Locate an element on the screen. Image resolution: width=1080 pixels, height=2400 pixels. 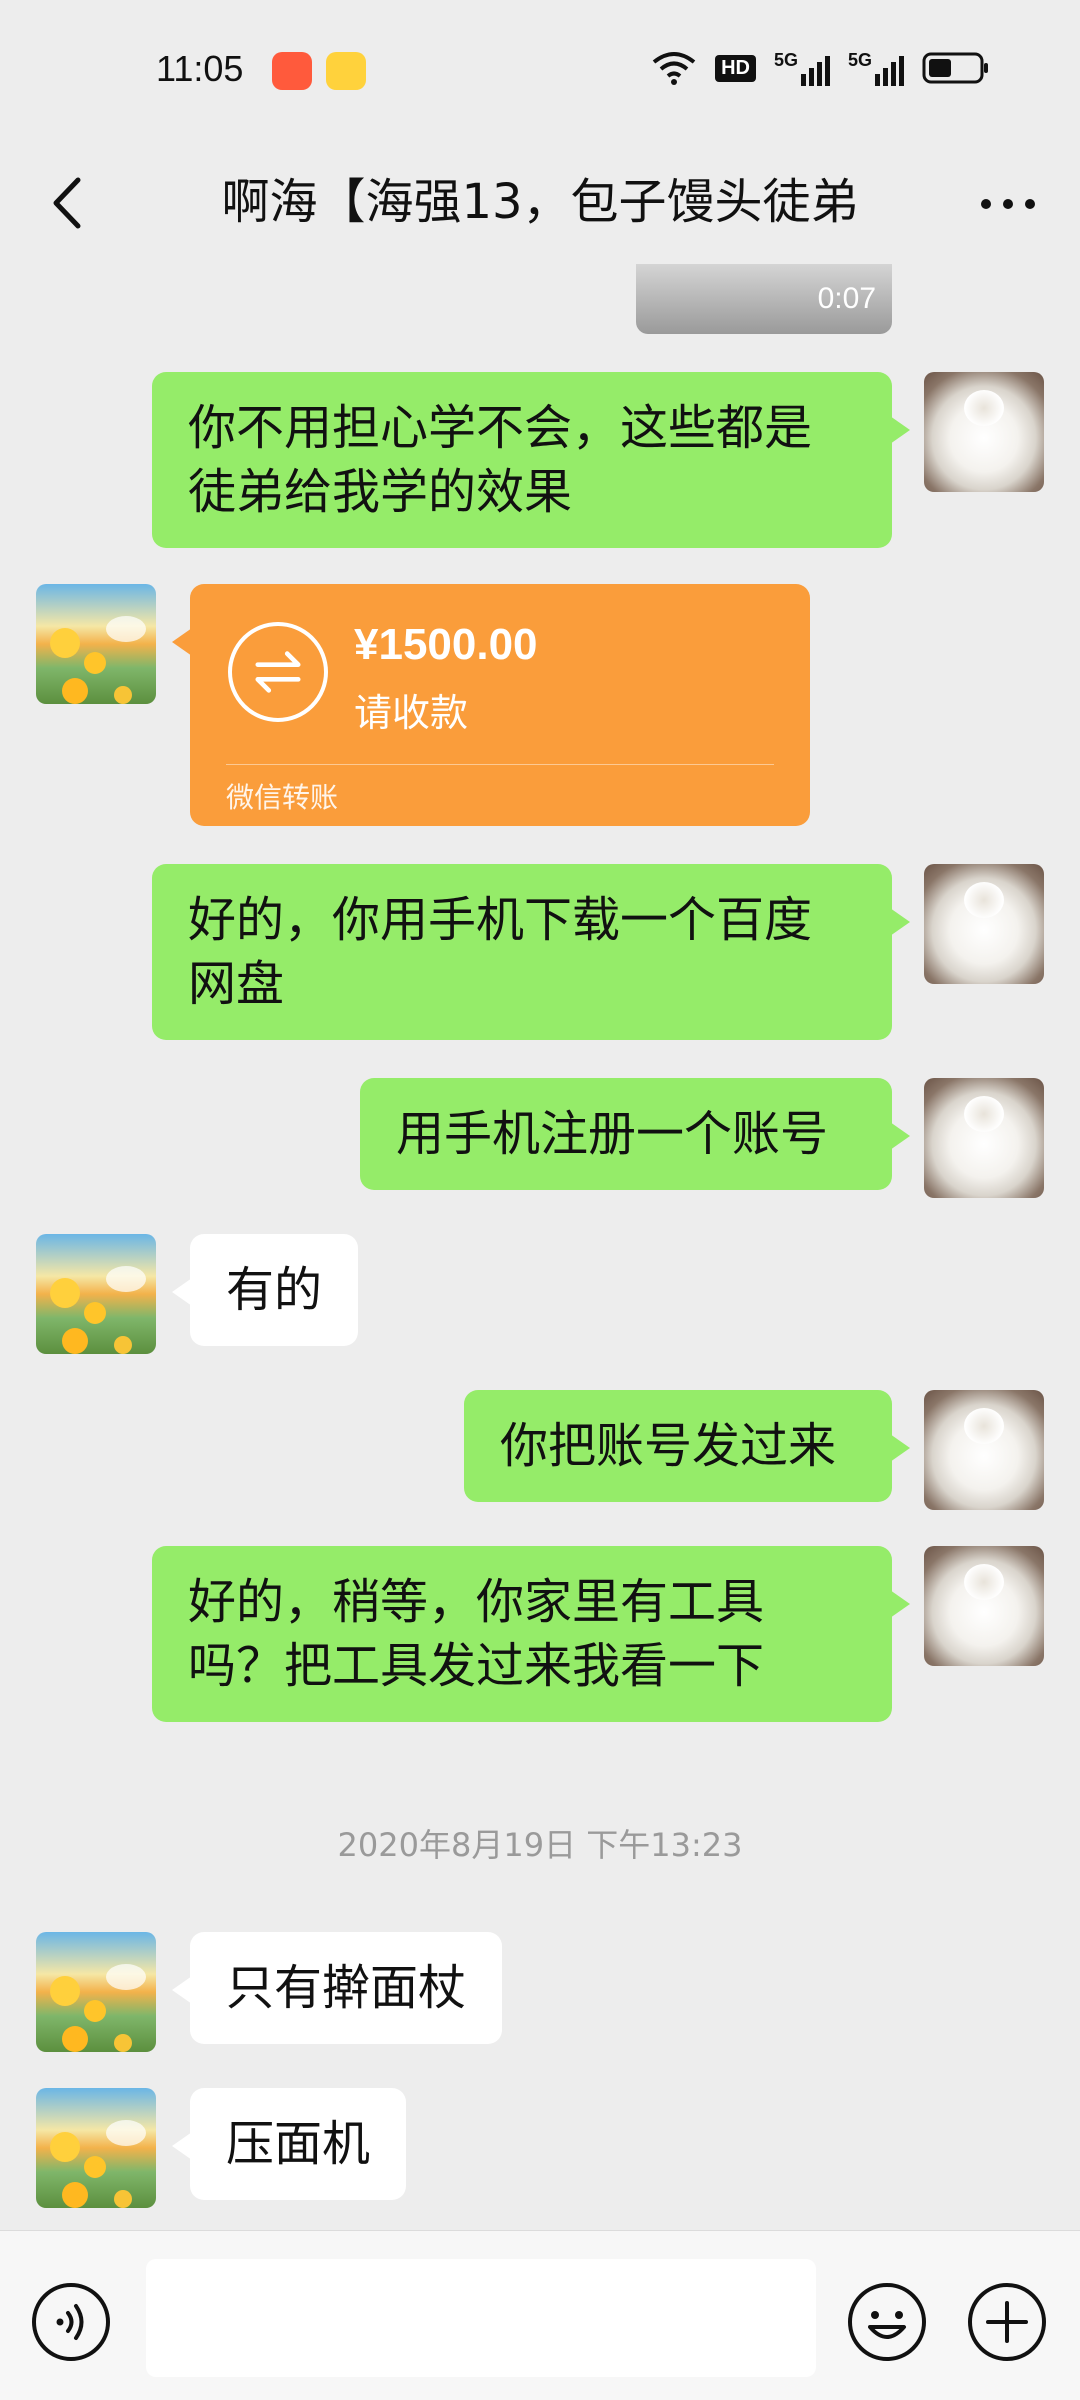
wechat-transfer-card: ¥1500.00 请收款 微信转账 is located at coordinates (491, 705).